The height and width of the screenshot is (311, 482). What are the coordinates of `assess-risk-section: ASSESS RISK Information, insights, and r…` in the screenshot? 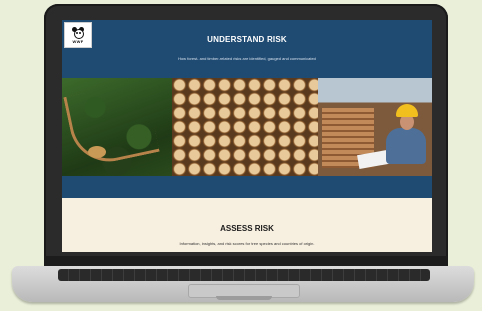 It's located at (247, 225).